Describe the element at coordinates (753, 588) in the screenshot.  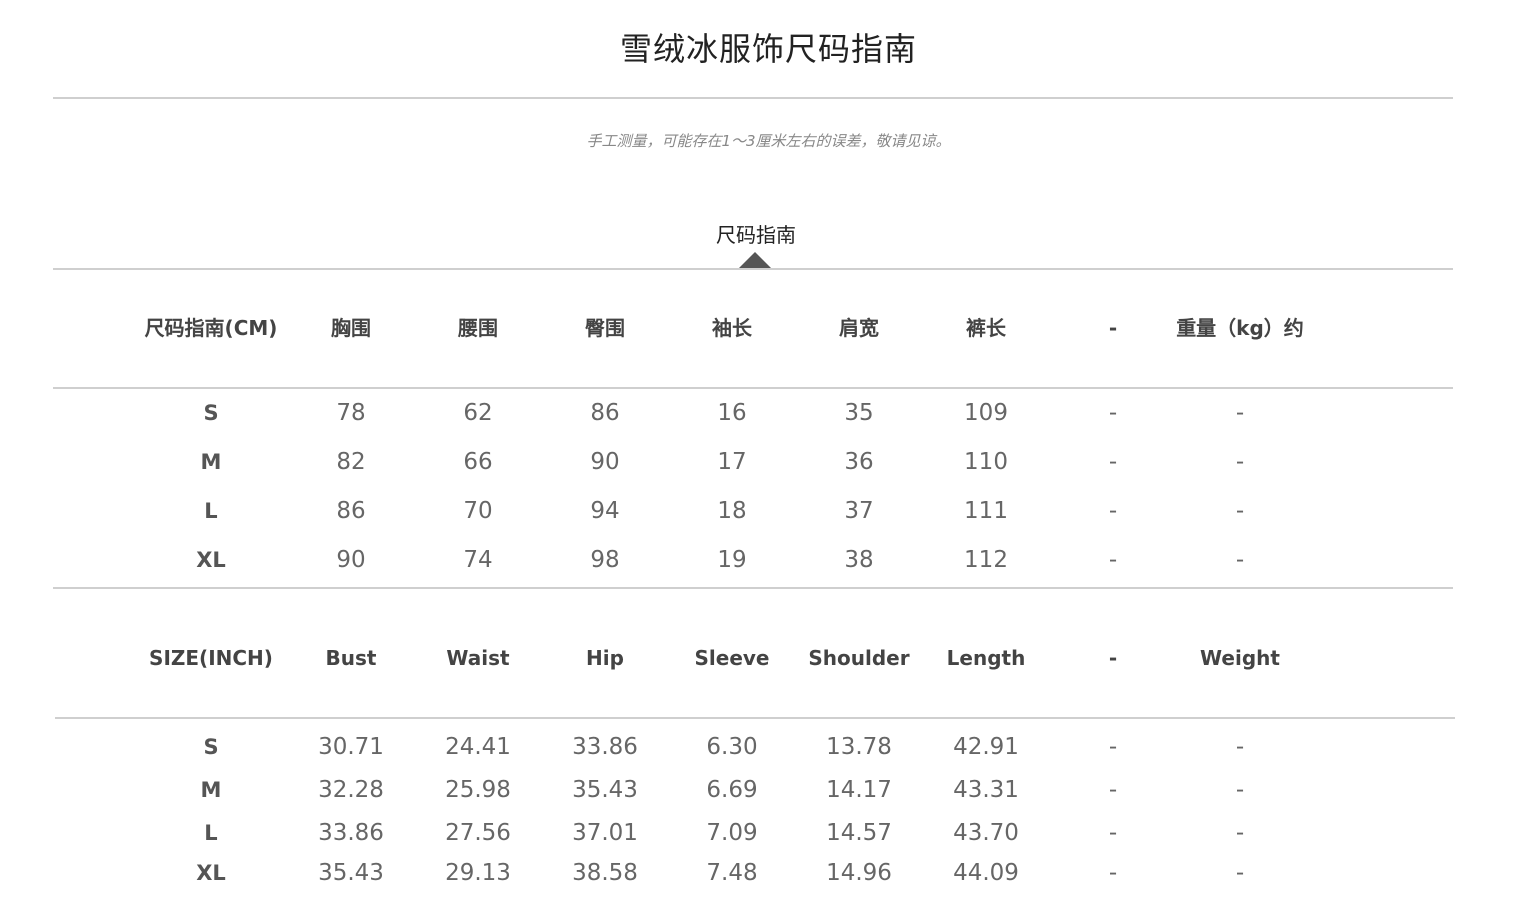
I see `table-divider` at that location.